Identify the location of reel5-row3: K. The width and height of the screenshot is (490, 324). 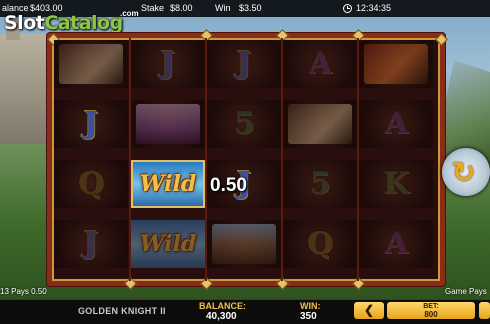
(396, 184).